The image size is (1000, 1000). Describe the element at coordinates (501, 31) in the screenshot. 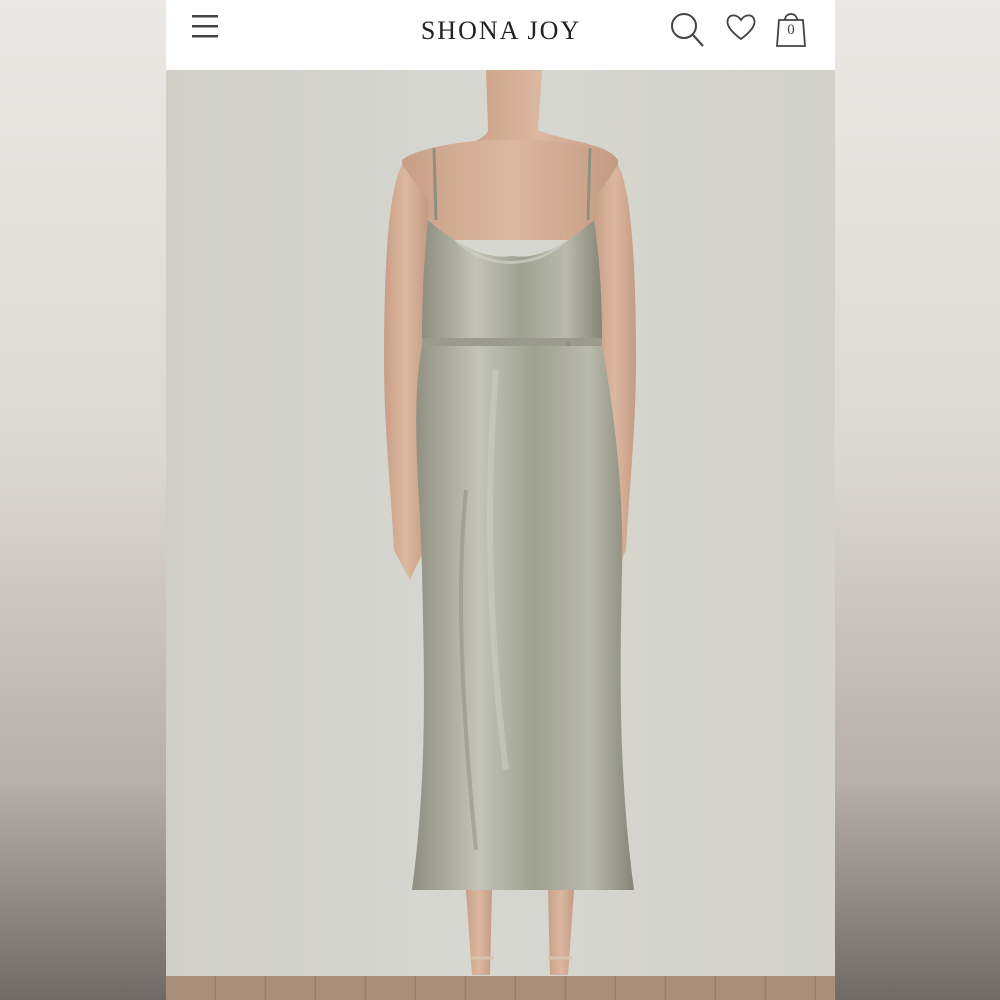

I see `brand-logo: SHONA JOY` at that location.